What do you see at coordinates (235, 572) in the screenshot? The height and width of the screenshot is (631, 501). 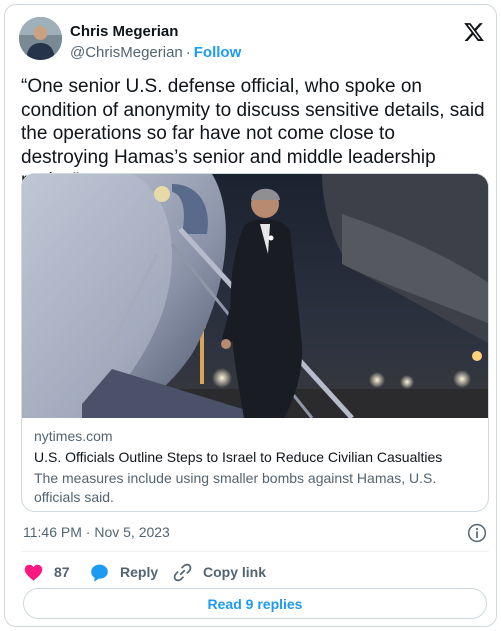 I see `copy-link-label: Copy link` at bounding box center [235, 572].